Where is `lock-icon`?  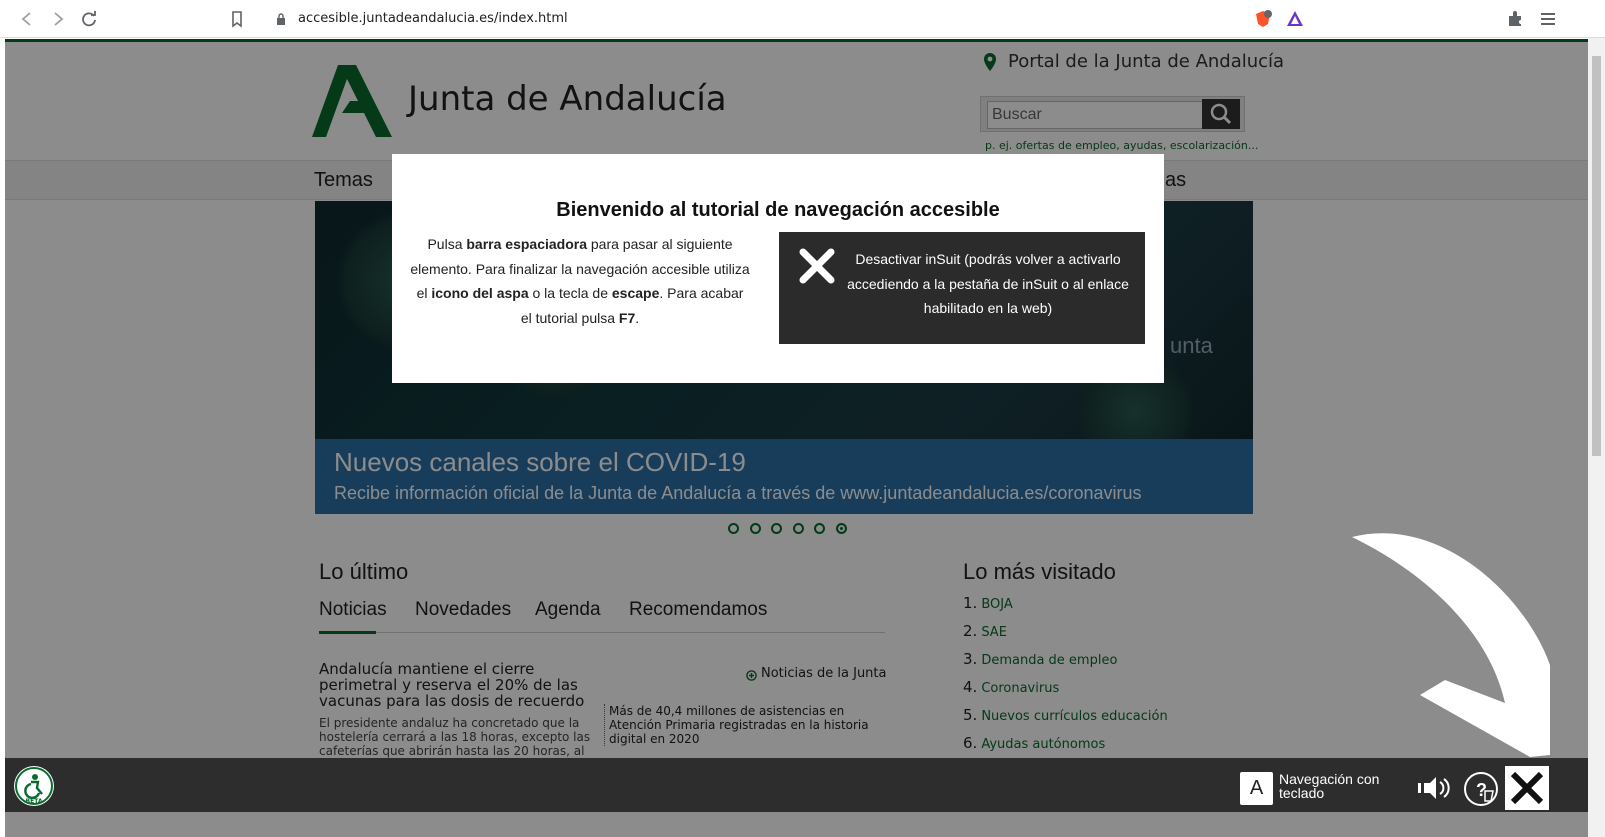 lock-icon is located at coordinates (281, 19).